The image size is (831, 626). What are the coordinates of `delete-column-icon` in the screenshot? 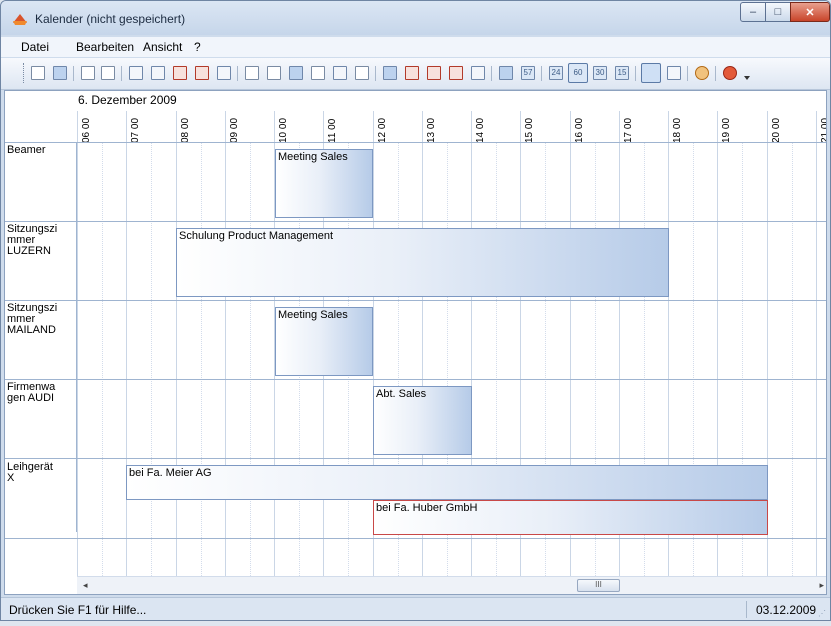 It's located at (202, 73).